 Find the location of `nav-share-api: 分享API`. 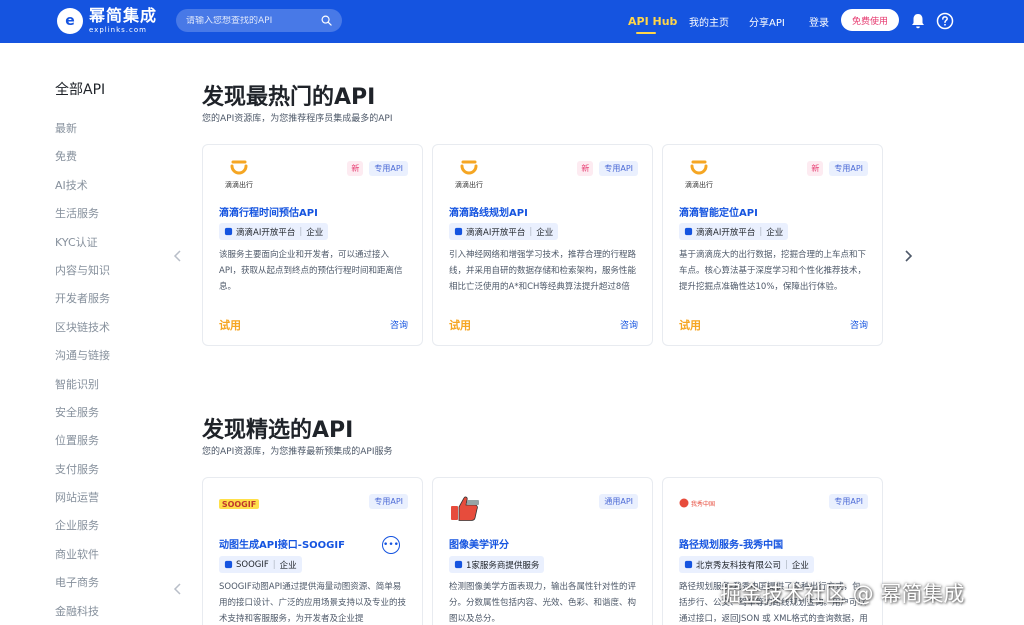

nav-share-api: 分享API is located at coordinates (767, 21).